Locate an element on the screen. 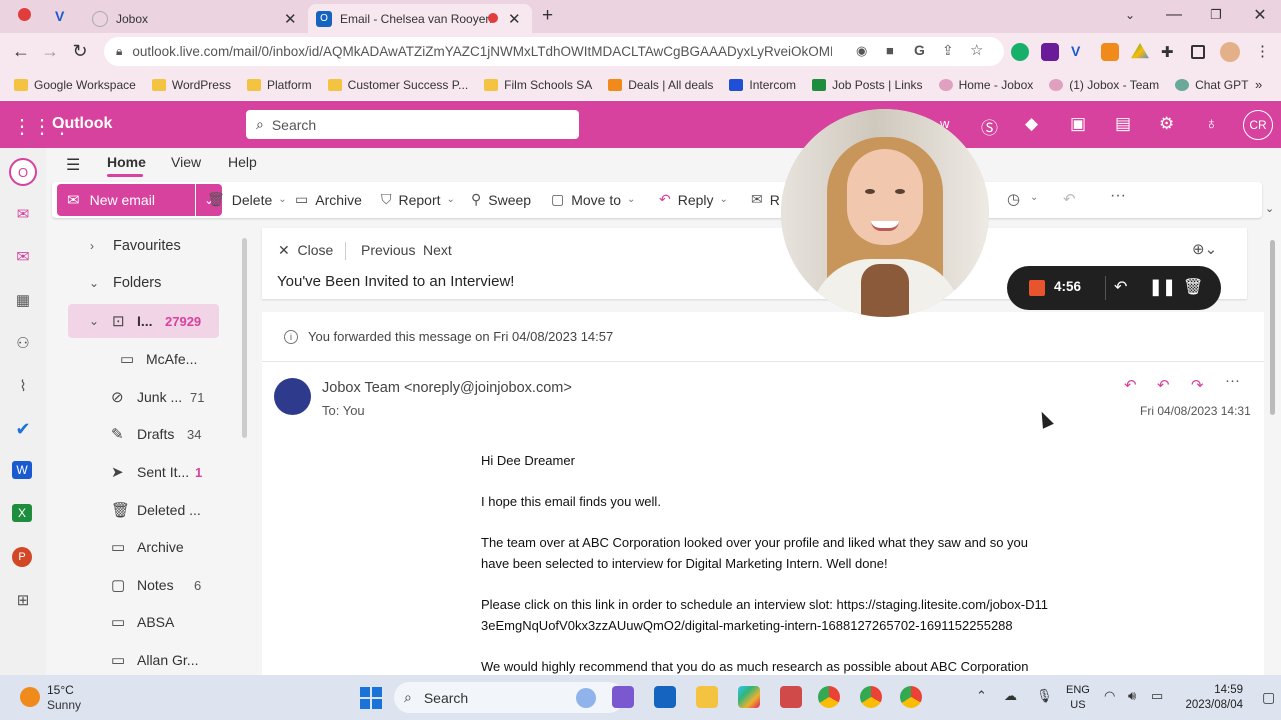  minimize-icon: — is located at coordinates (1174, 15).